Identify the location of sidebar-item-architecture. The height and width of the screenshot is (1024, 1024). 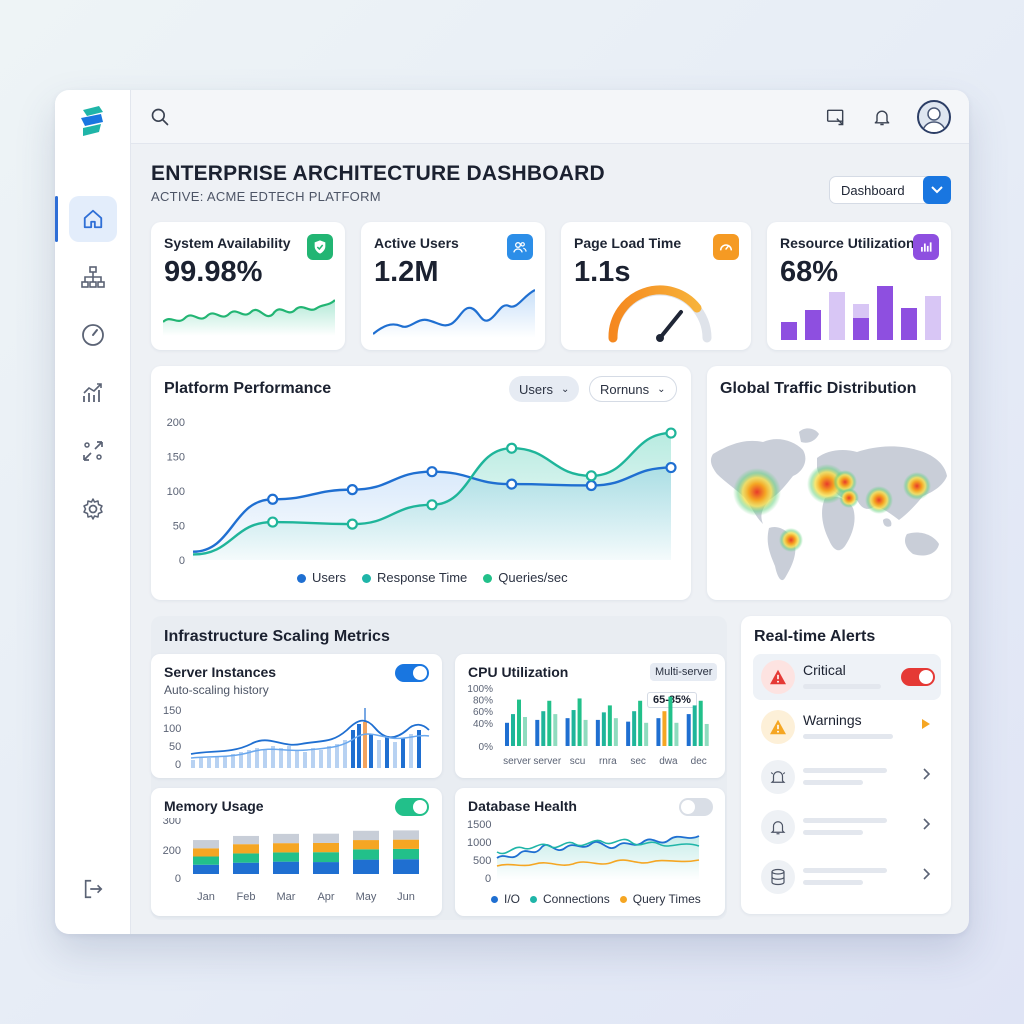
(93, 277).